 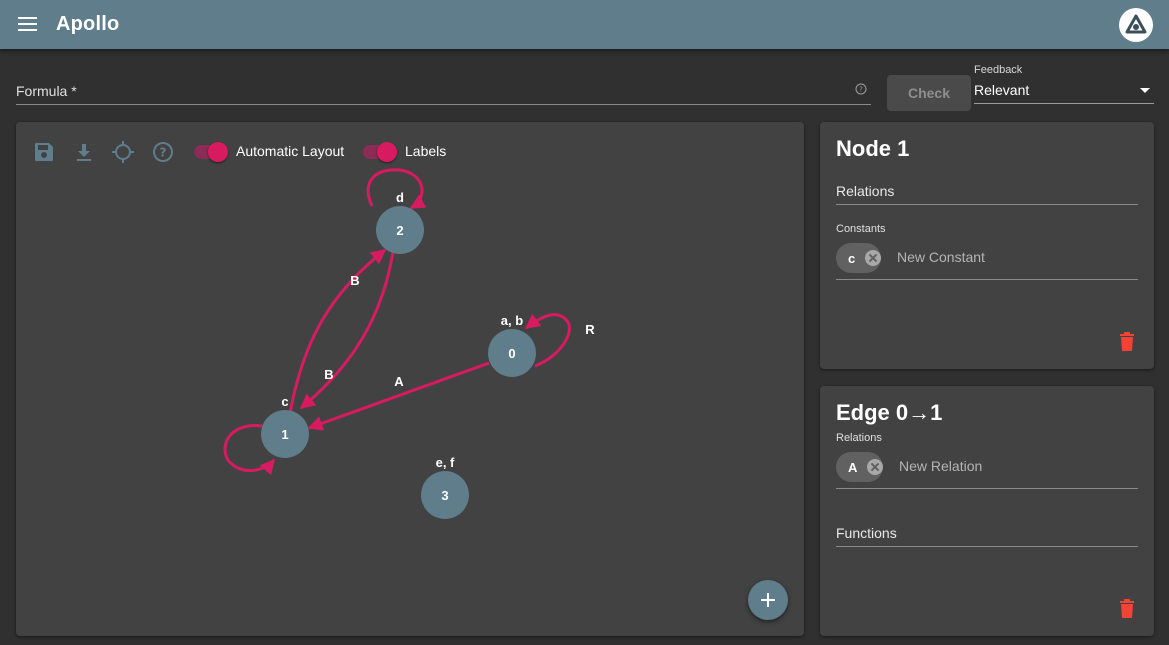 I want to click on edge-label: R, so click(x=590, y=329).